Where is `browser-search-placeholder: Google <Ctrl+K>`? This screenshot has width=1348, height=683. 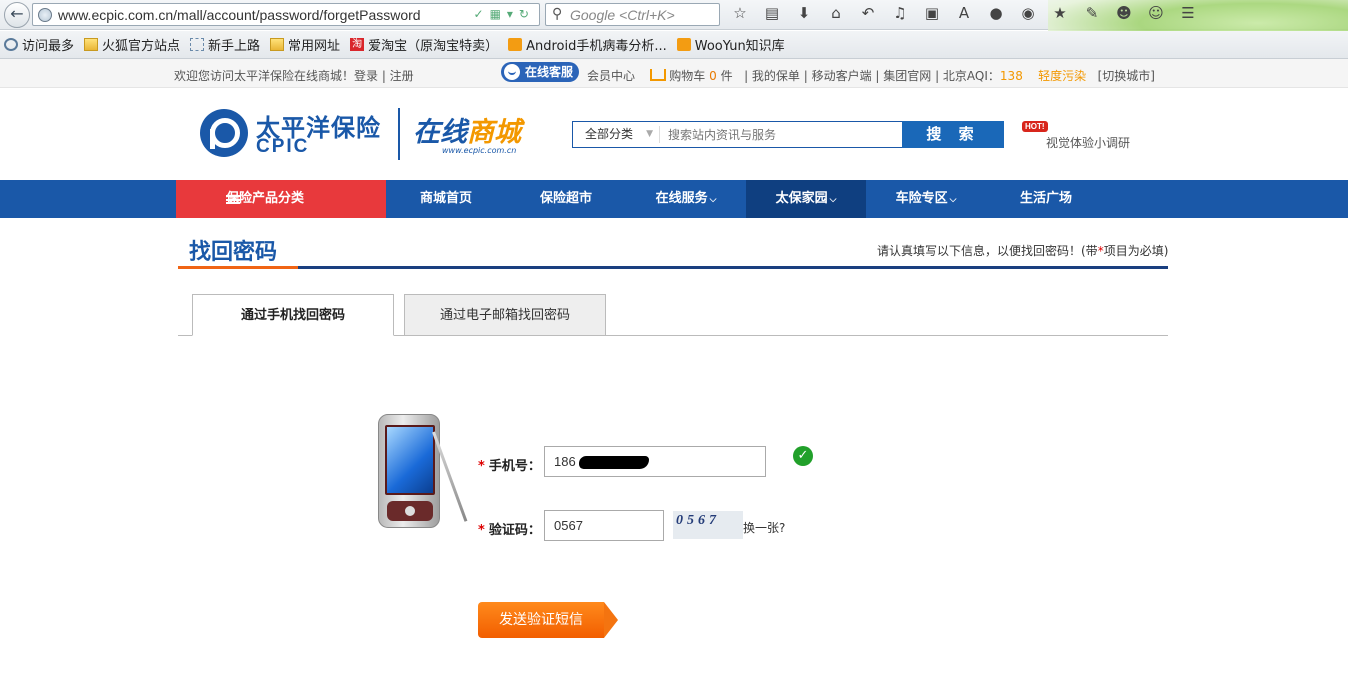 browser-search-placeholder: Google <Ctrl+K> is located at coordinates (622, 15).